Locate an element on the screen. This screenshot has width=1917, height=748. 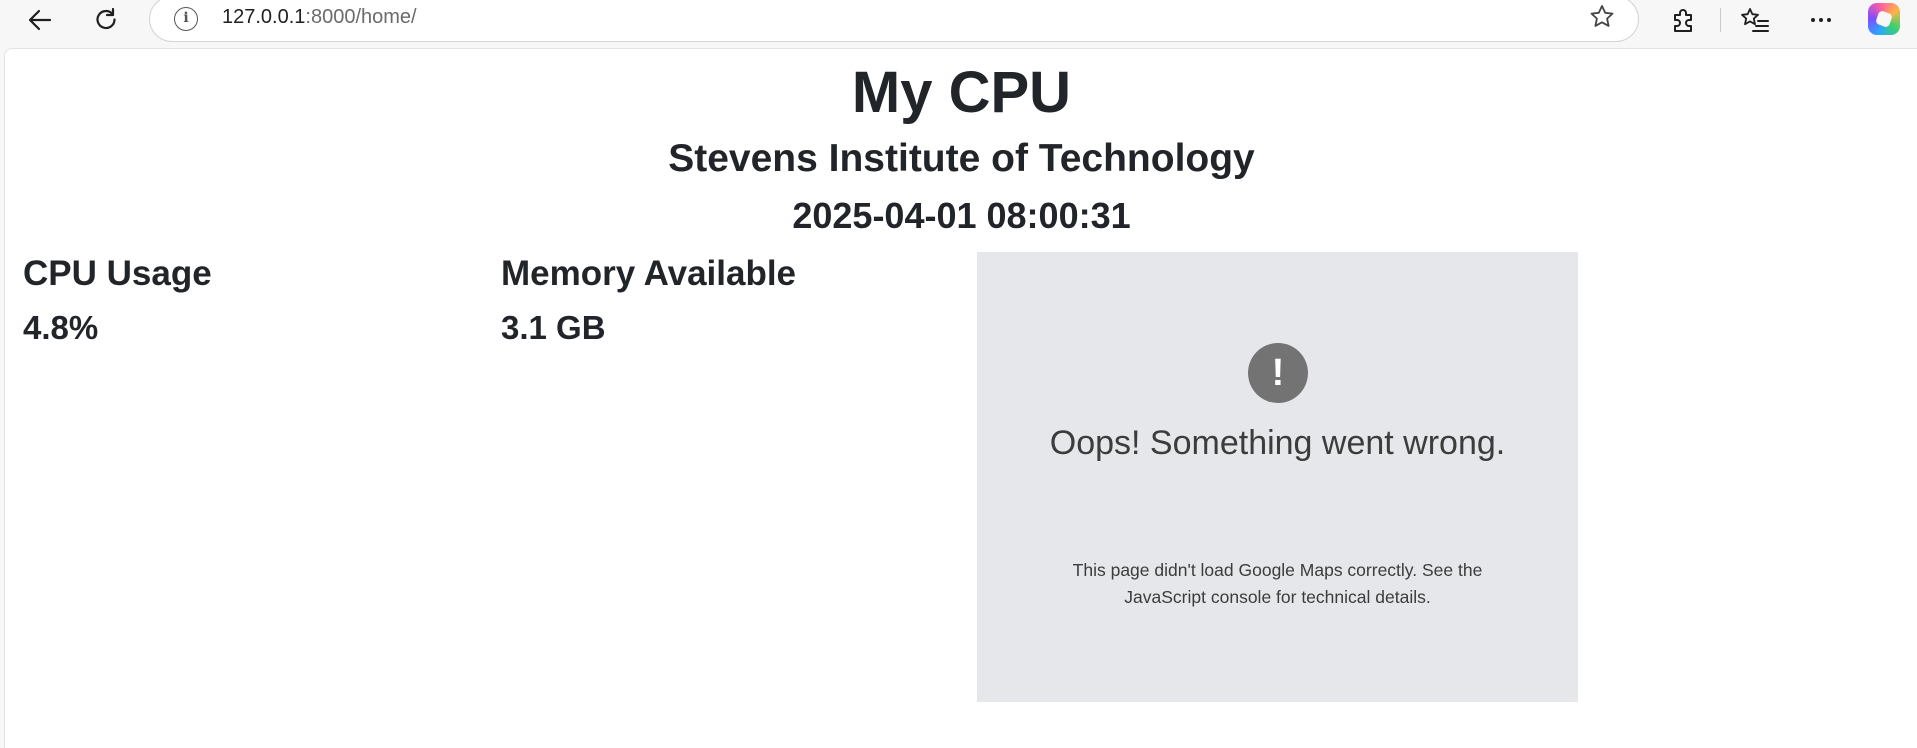
info-icon: i is located at coordinates (186, 19).